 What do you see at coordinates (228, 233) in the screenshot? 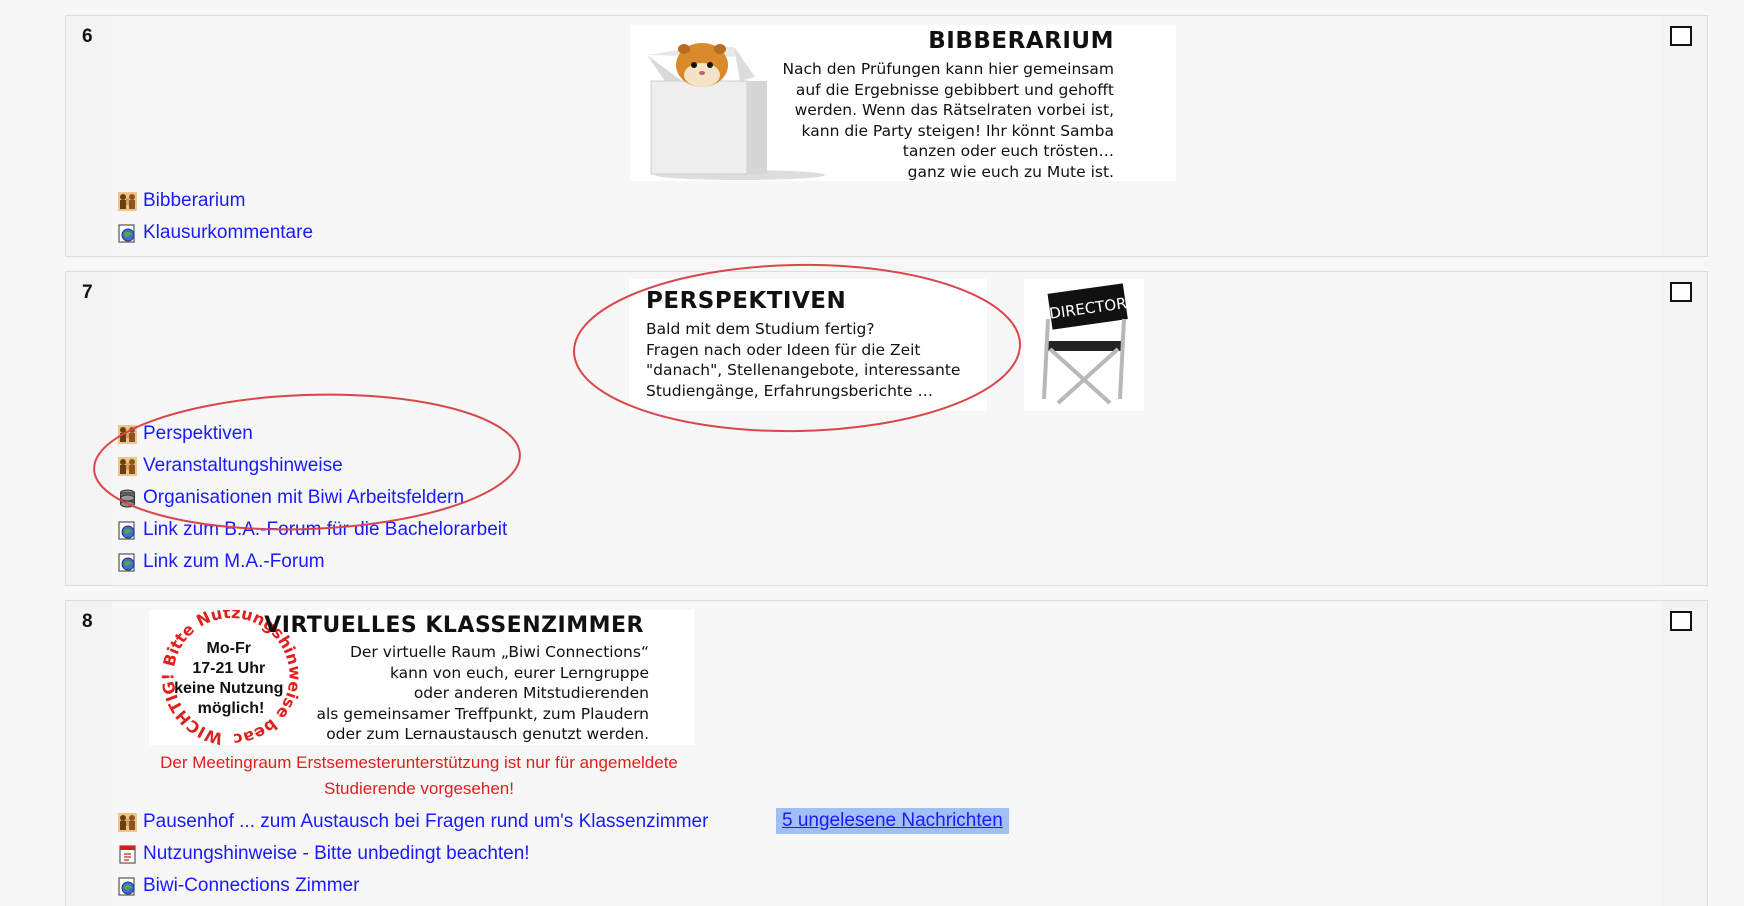
I see `activity-link: Klausurkommentare` at bounding box center [228, 233].